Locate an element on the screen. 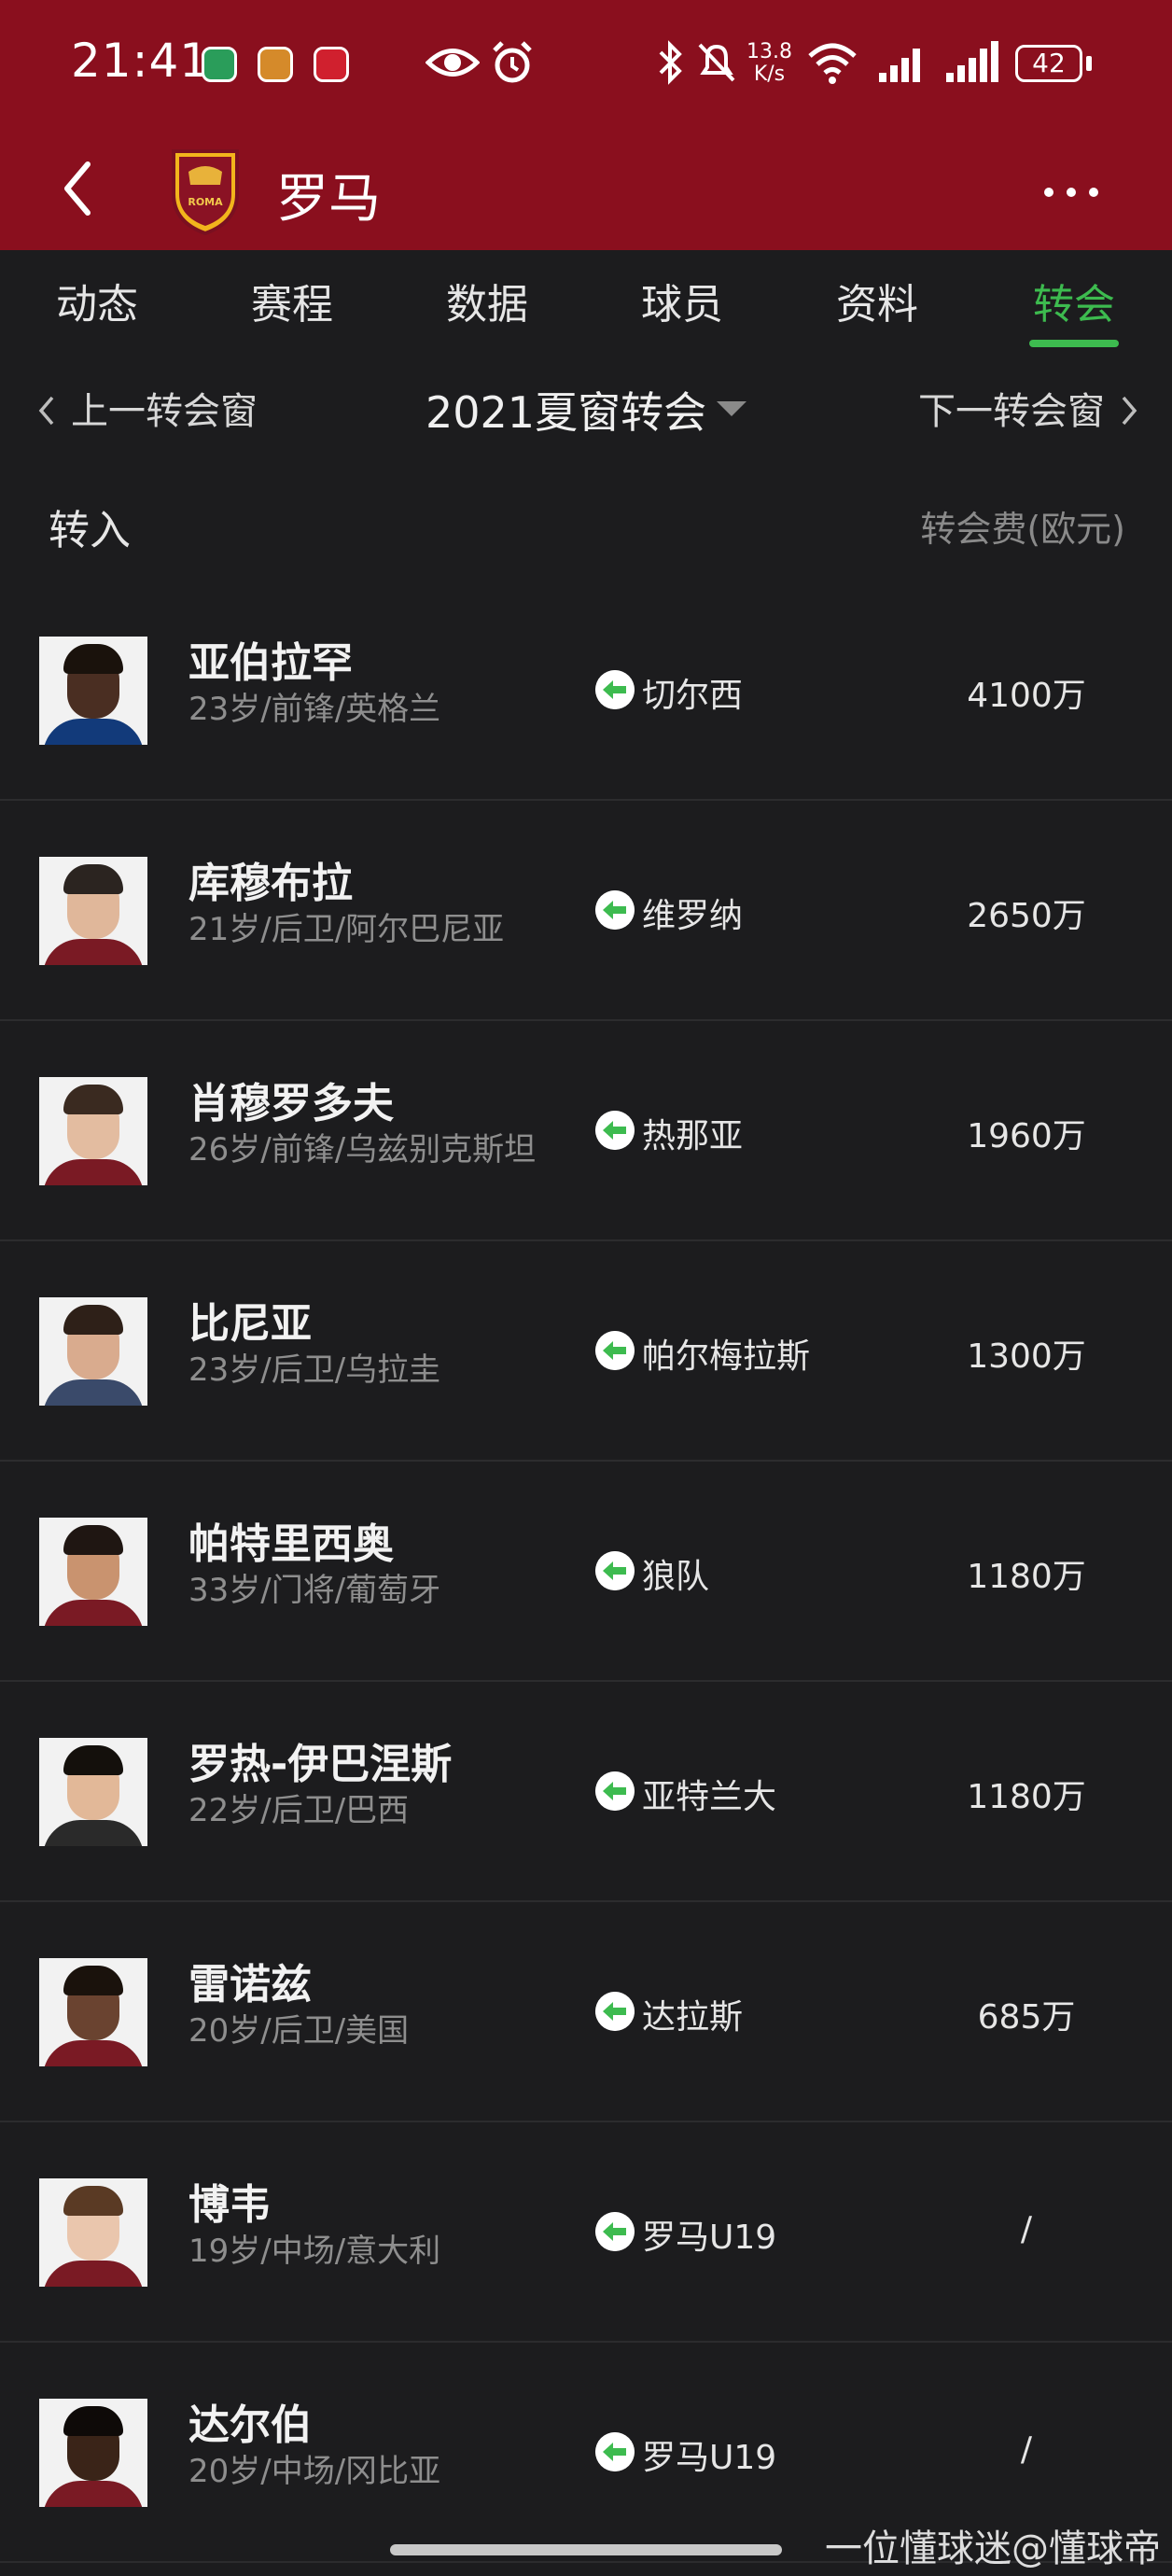 The width and height of the screenshot is (1172, 2576). battery-tip is located at coordinates (1089, 63).